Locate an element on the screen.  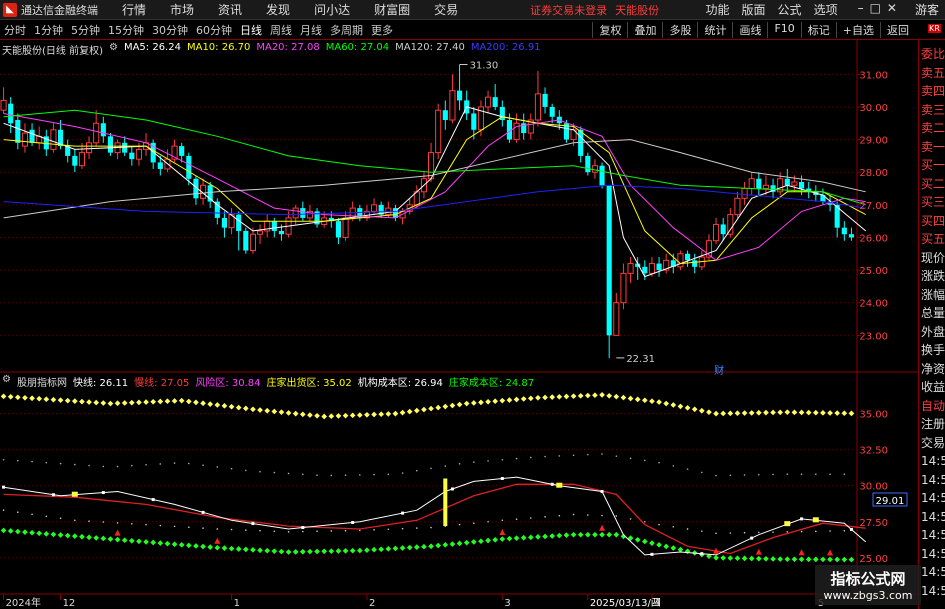
sub-gear-icon: ⚙ is located at coordinates (6, 381).